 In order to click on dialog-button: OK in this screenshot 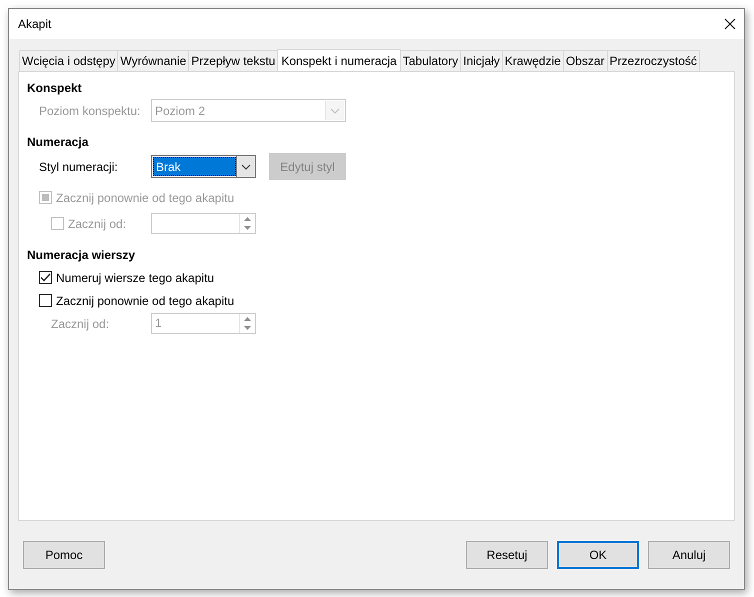, I will do `click(598, 555)`.